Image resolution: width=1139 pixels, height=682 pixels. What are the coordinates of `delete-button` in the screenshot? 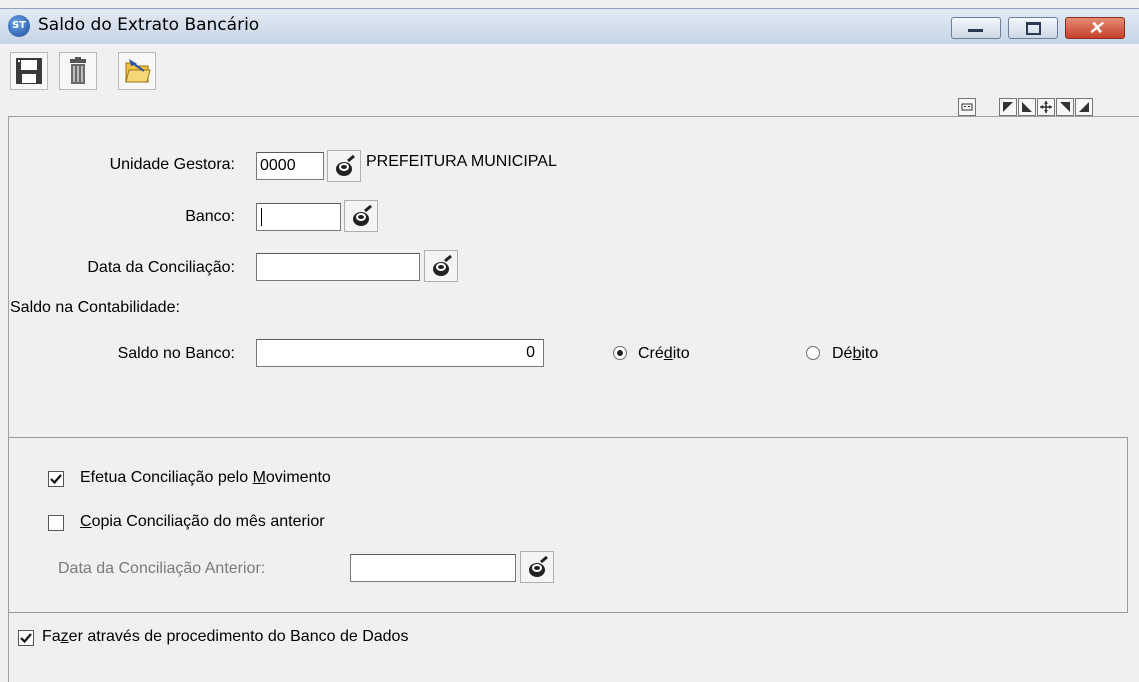 It's located at (78, 71).